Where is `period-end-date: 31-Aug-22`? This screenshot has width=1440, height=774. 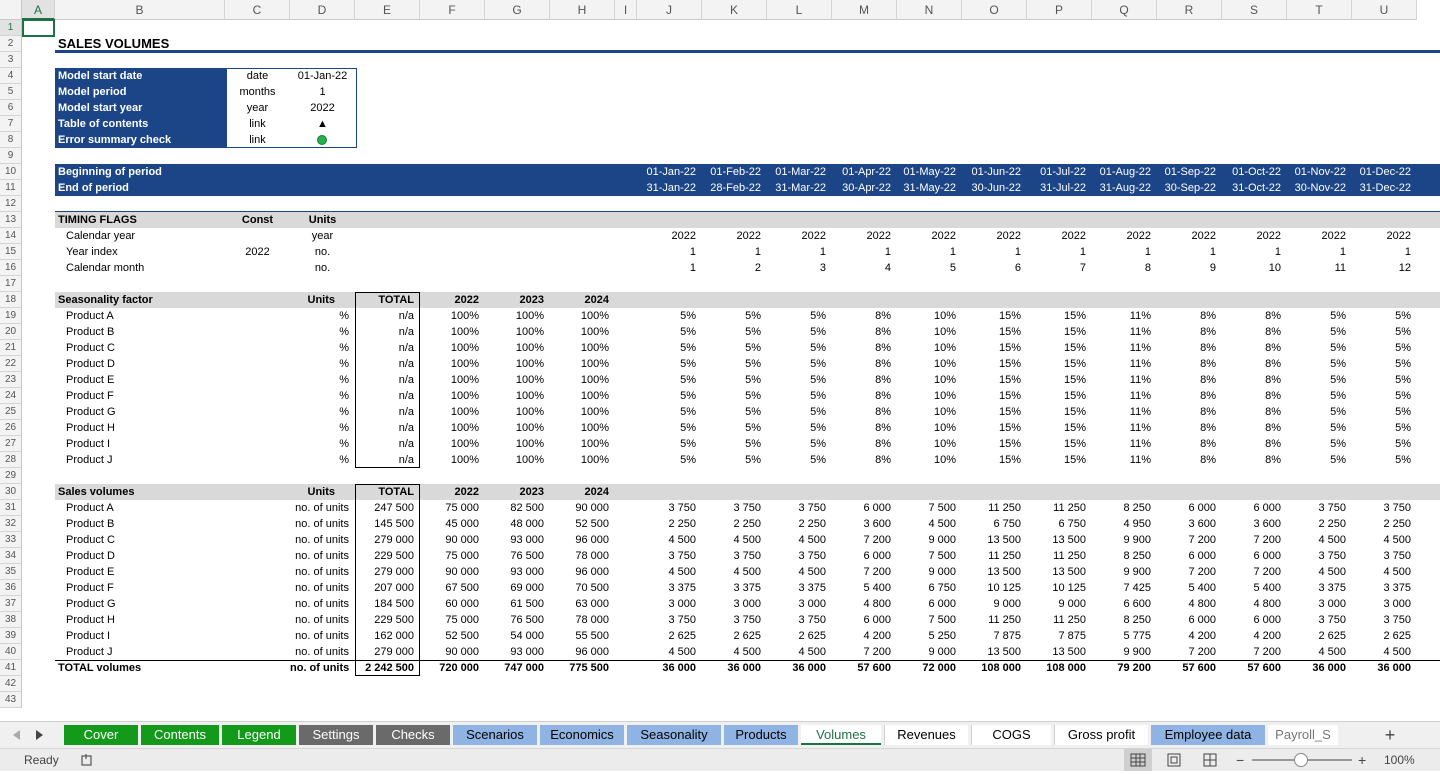 period-end-date: 31-Aug-22 is located at coordinates (1124, 188).